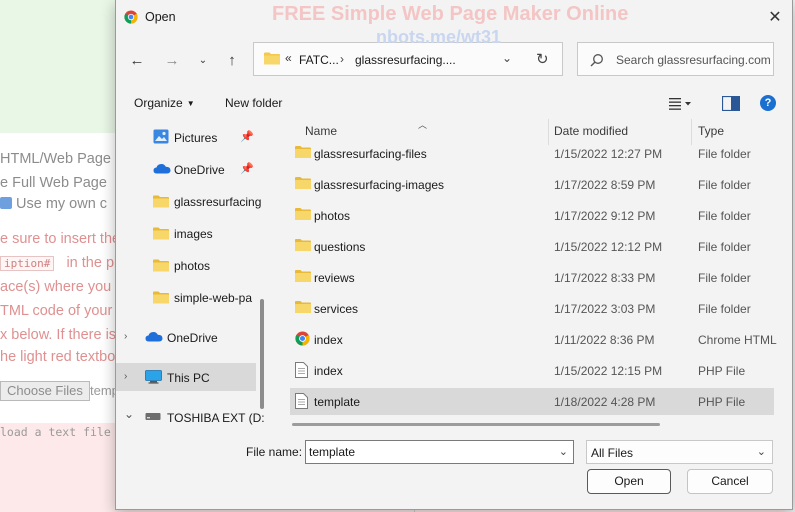 The width and height of the screenshot is (795, 512). Describe the element at coordinates (186, 265) in the screenshot. I see `nav-item-folder: photos` at that location.